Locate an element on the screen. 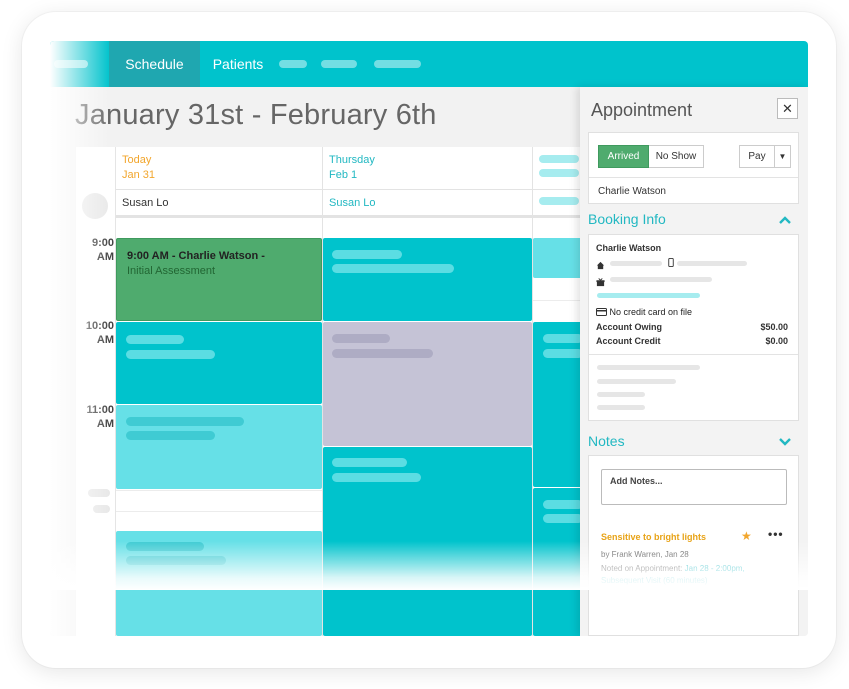  note-author: by Frank Warren, Jan 28 is located at coordinates (645, 554).